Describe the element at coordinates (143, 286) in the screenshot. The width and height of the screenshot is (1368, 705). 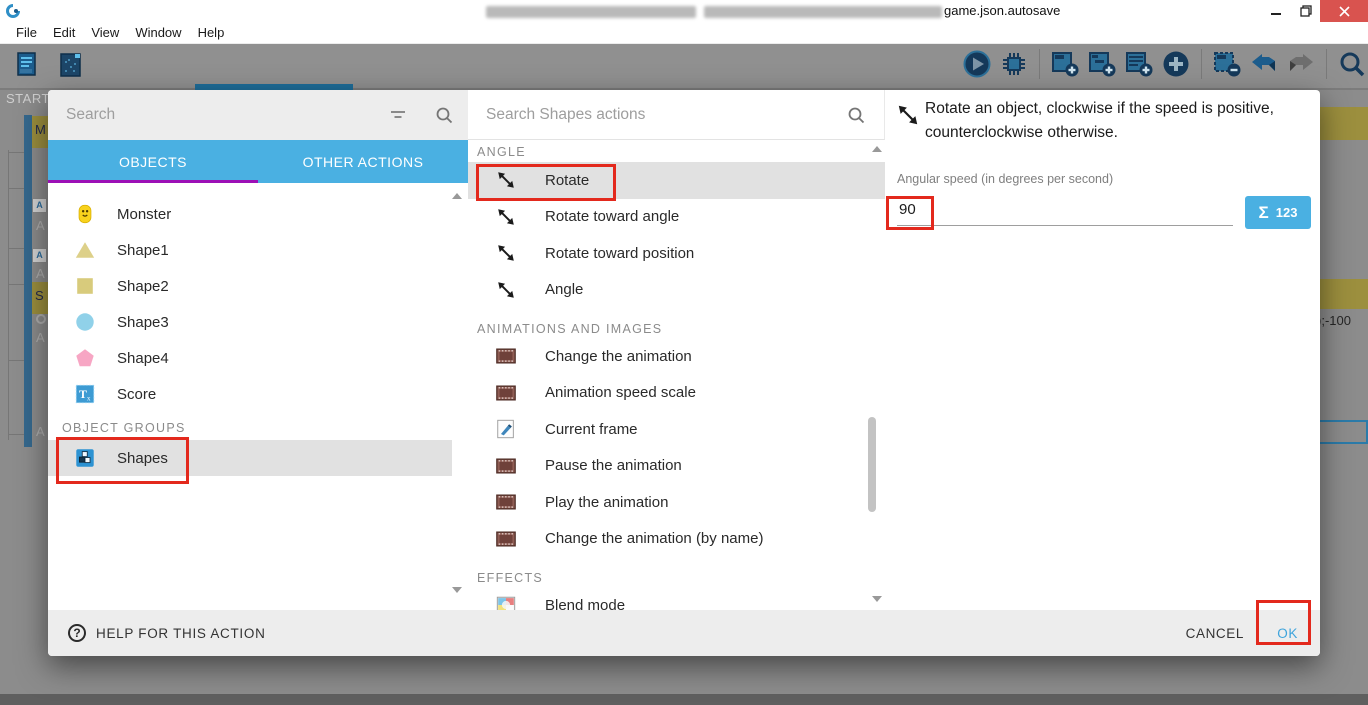
I see `object-item-label: Shape2` at that location.